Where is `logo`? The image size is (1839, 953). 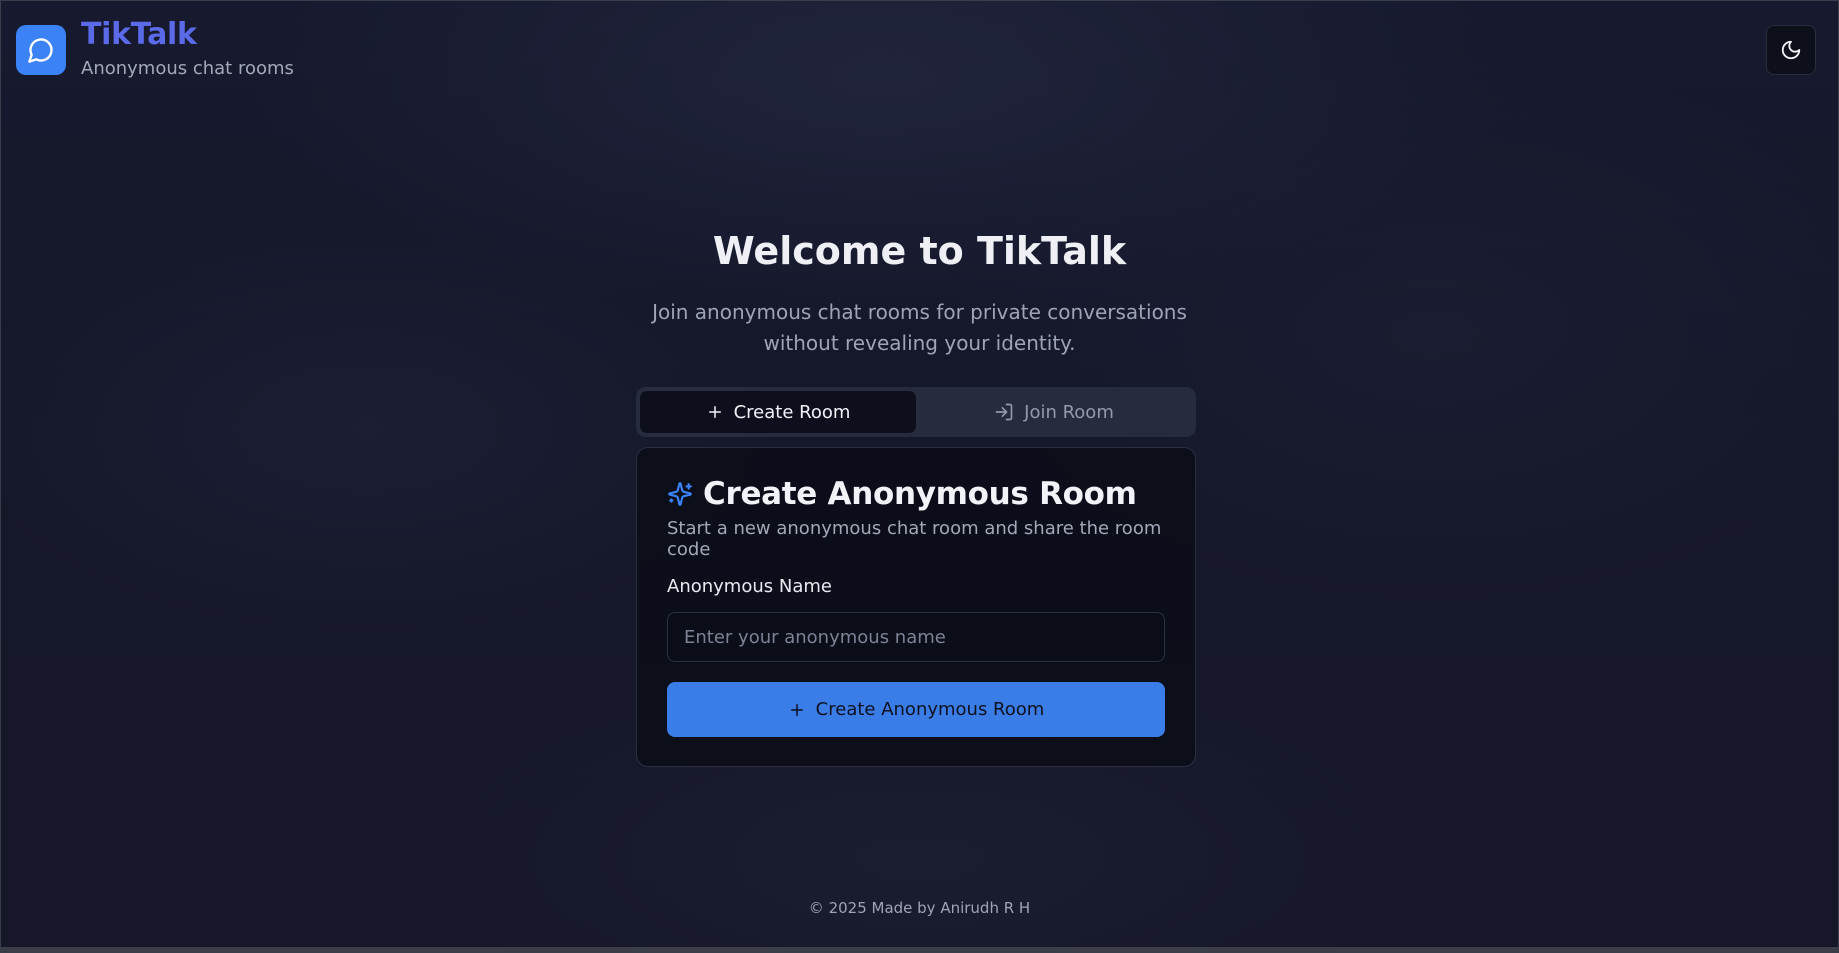 logo is located at coordinates (41, 50).